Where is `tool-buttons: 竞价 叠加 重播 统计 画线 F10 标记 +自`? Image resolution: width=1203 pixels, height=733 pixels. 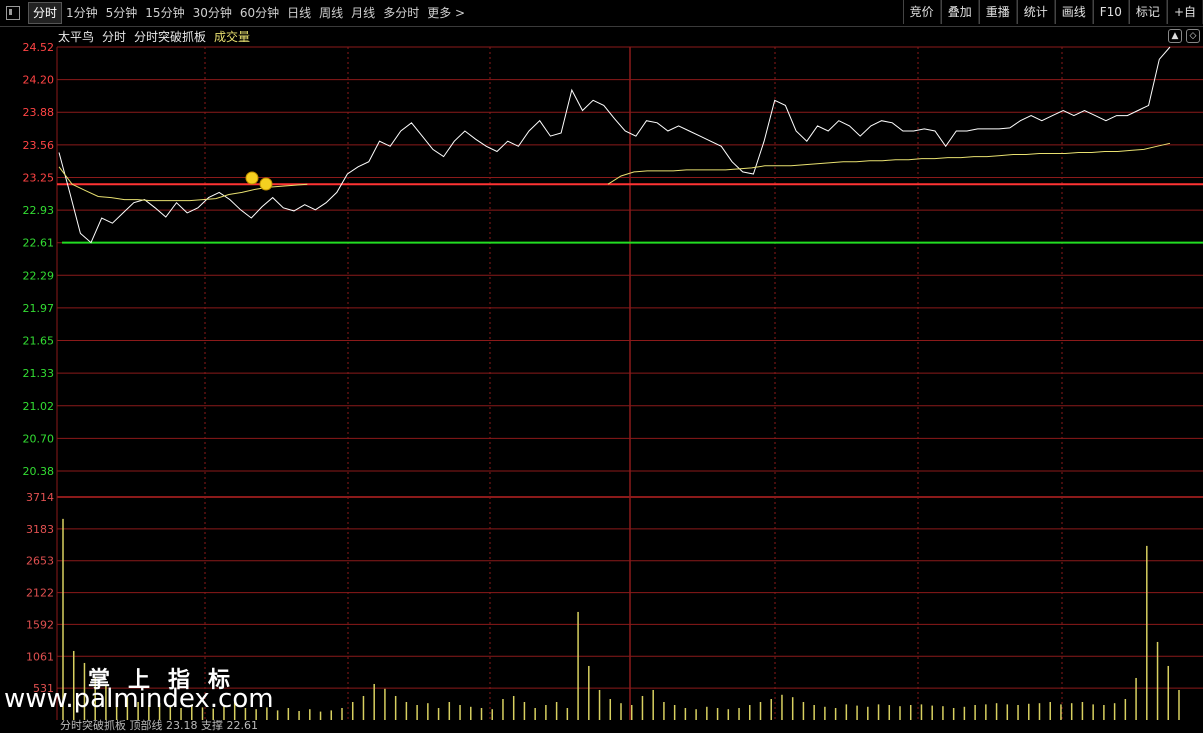
tool-buttons: 竞价 叠加 重播 统计 画线 F10 标记 +自 is located at coordinates (1052, 13).